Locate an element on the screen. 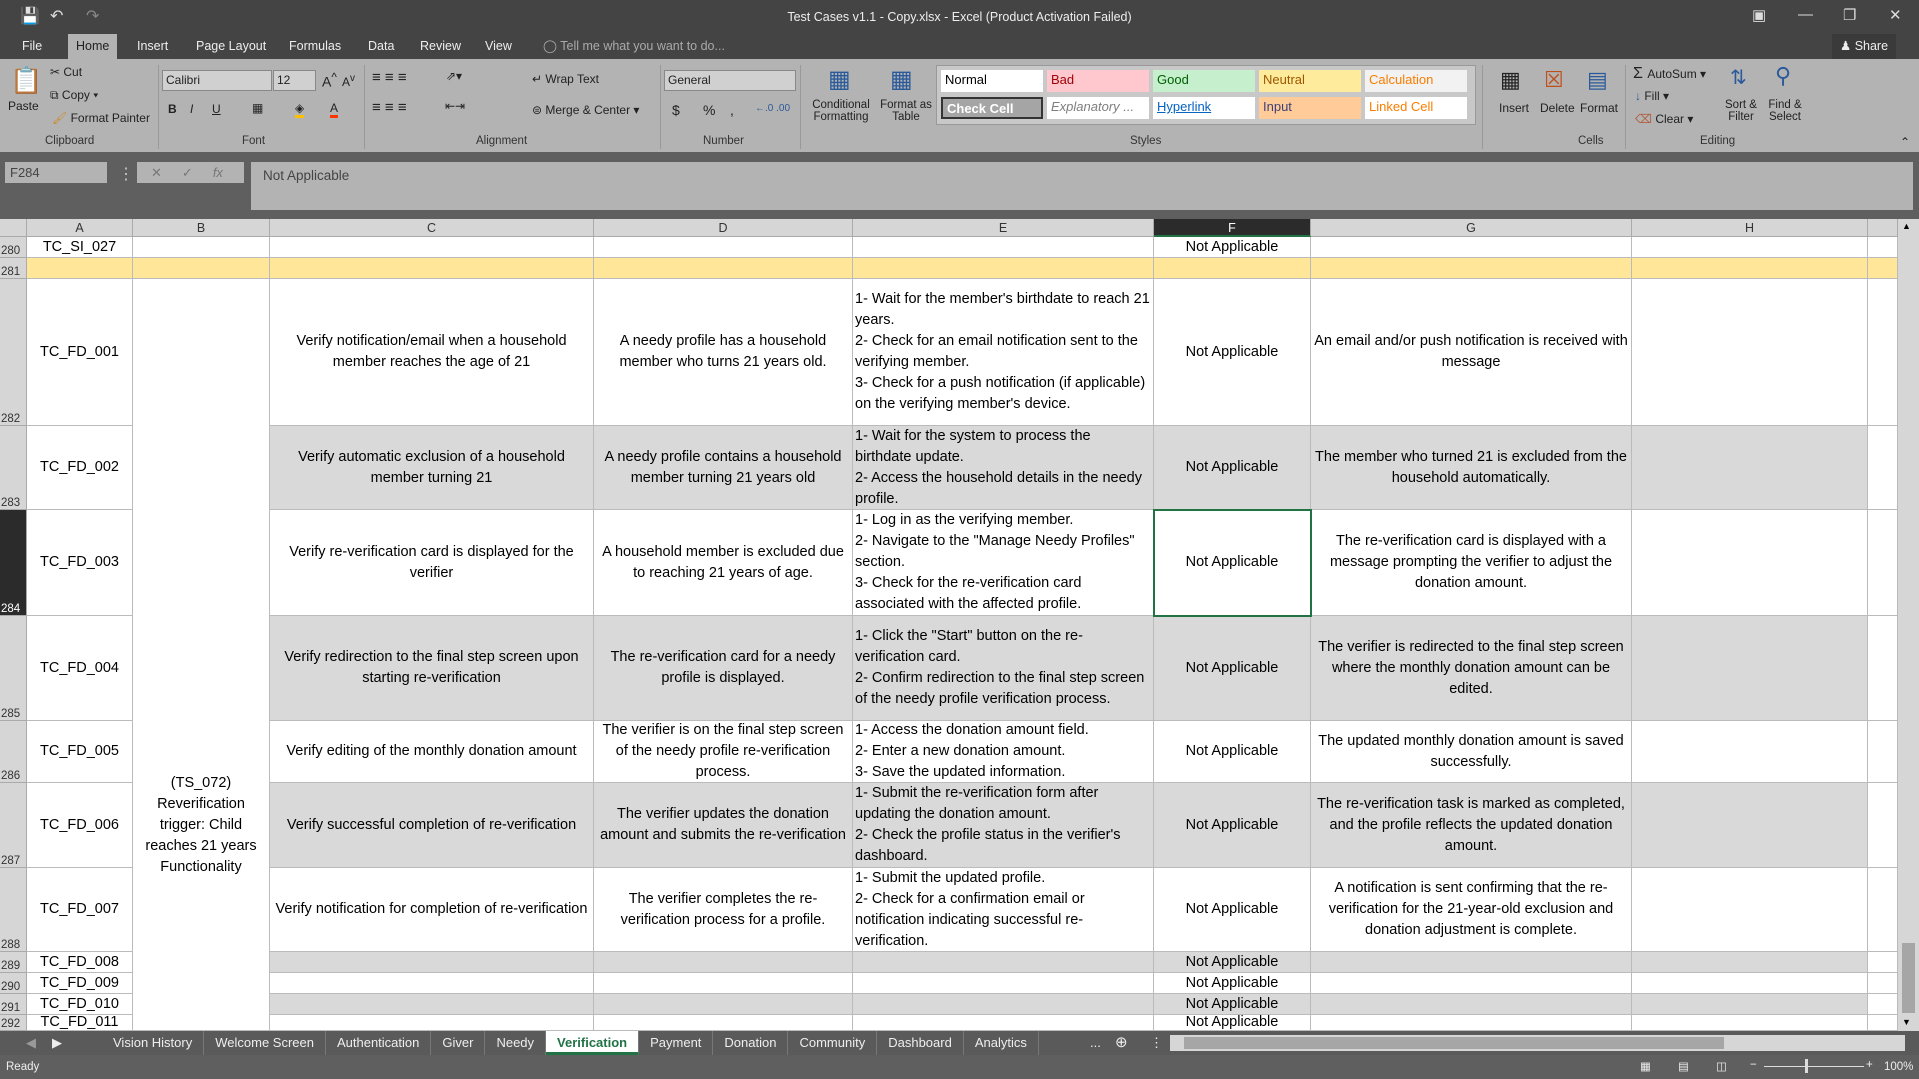 The height and width of the screenshot is (1079, 1919). formula-input: Not Applicable is located at coordinates (1082, 186).